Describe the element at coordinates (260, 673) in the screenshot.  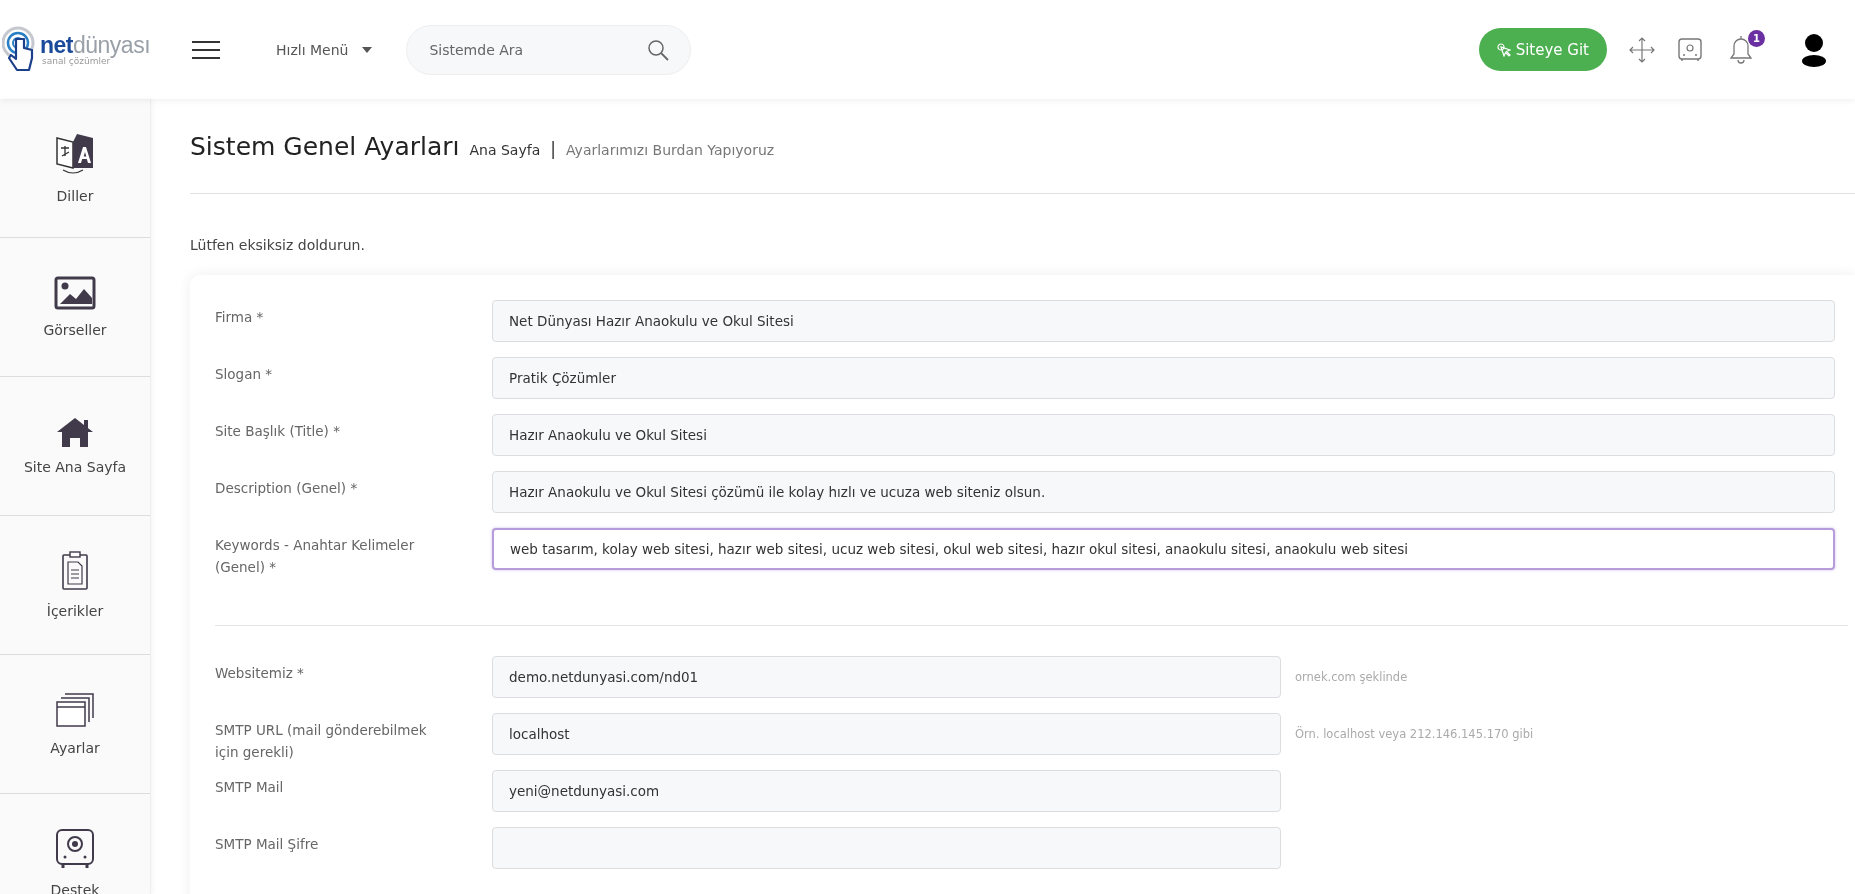
I see `field-label: Websitemiz *` at that location.